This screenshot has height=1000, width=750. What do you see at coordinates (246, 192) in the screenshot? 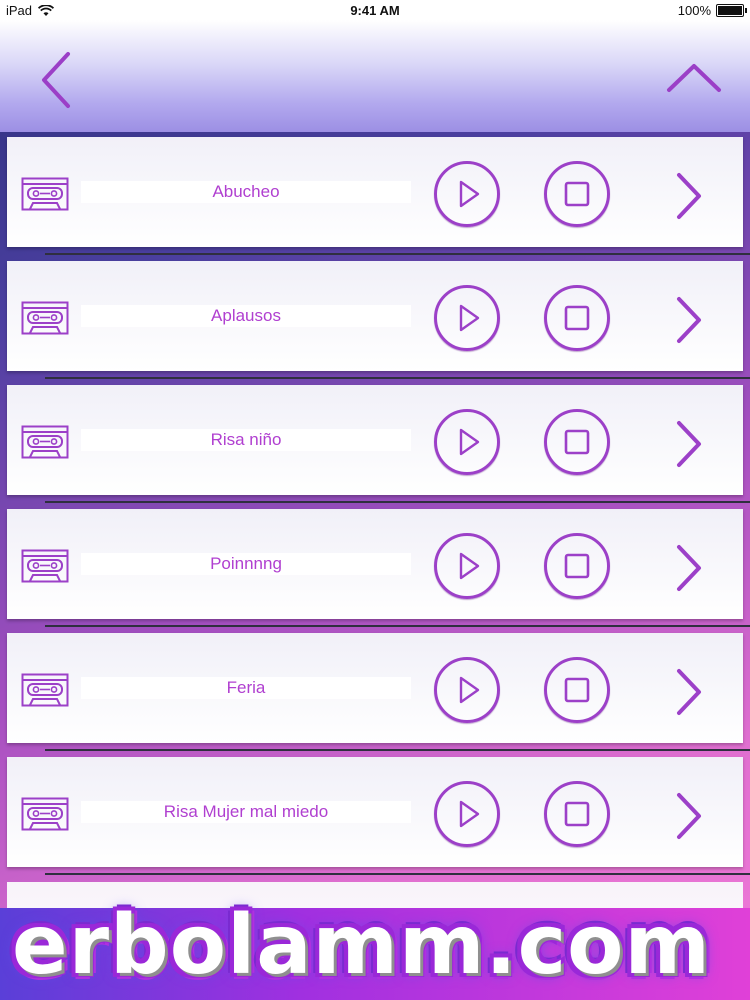
I see `sound-name: Abucheo` at bounding box center [246, 192].